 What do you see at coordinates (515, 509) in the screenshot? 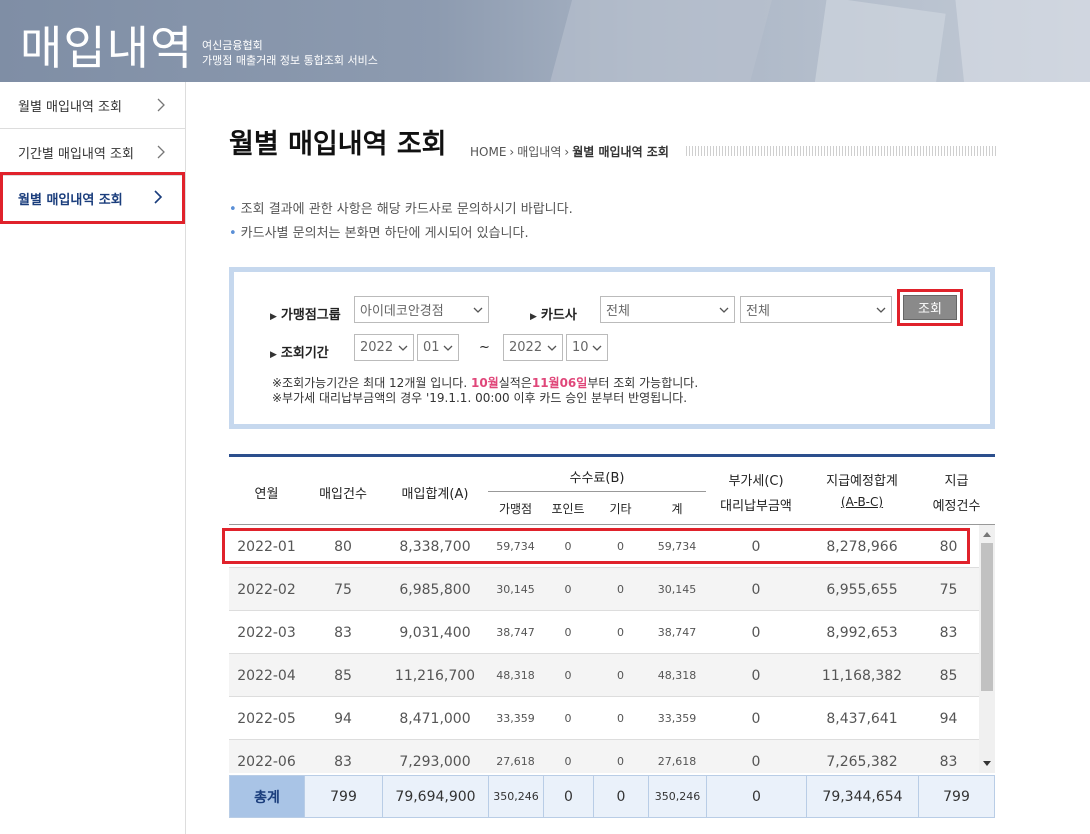
I see `header-fee-merchant: 가맹점` at bounding box center [515, 509].